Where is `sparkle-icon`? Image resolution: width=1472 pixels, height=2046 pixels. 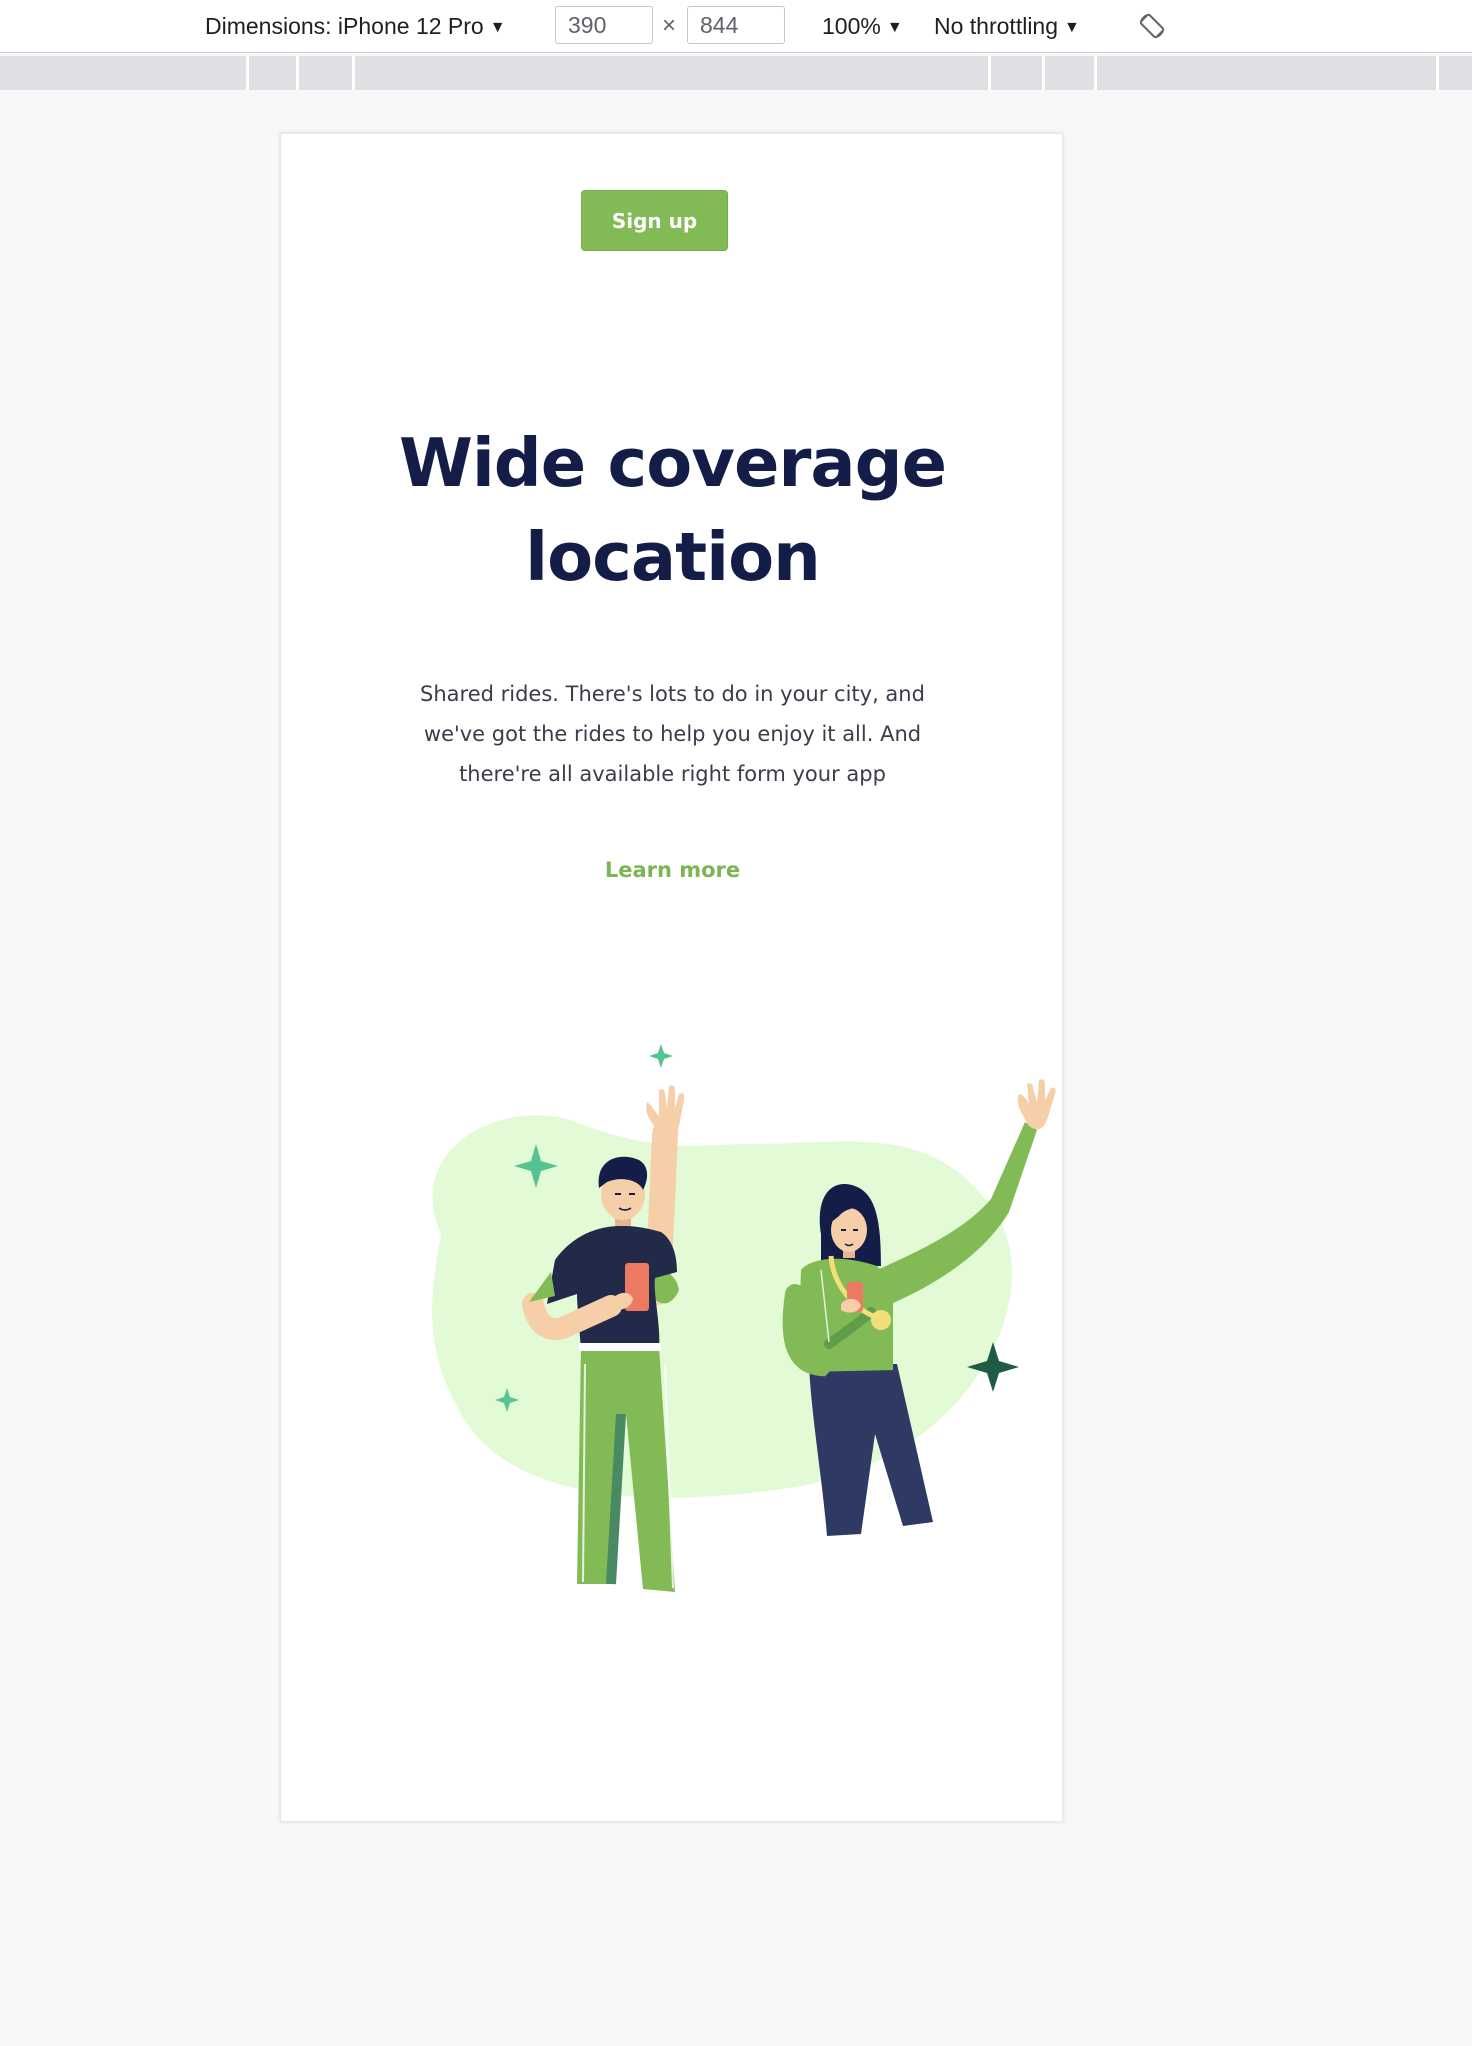 sparkle-icon is located at coordinates (661, 1056).